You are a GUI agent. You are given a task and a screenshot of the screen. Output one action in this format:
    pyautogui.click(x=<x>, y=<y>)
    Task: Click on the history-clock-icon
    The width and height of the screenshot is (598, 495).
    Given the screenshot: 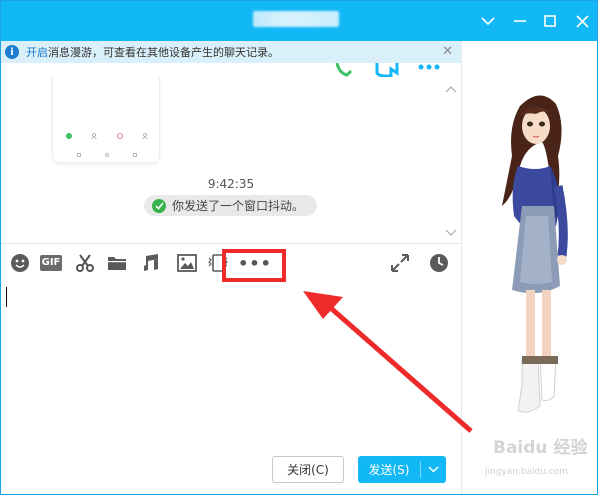 What is the action you would take?
    pyautogui.click(x=439, y=263)
    